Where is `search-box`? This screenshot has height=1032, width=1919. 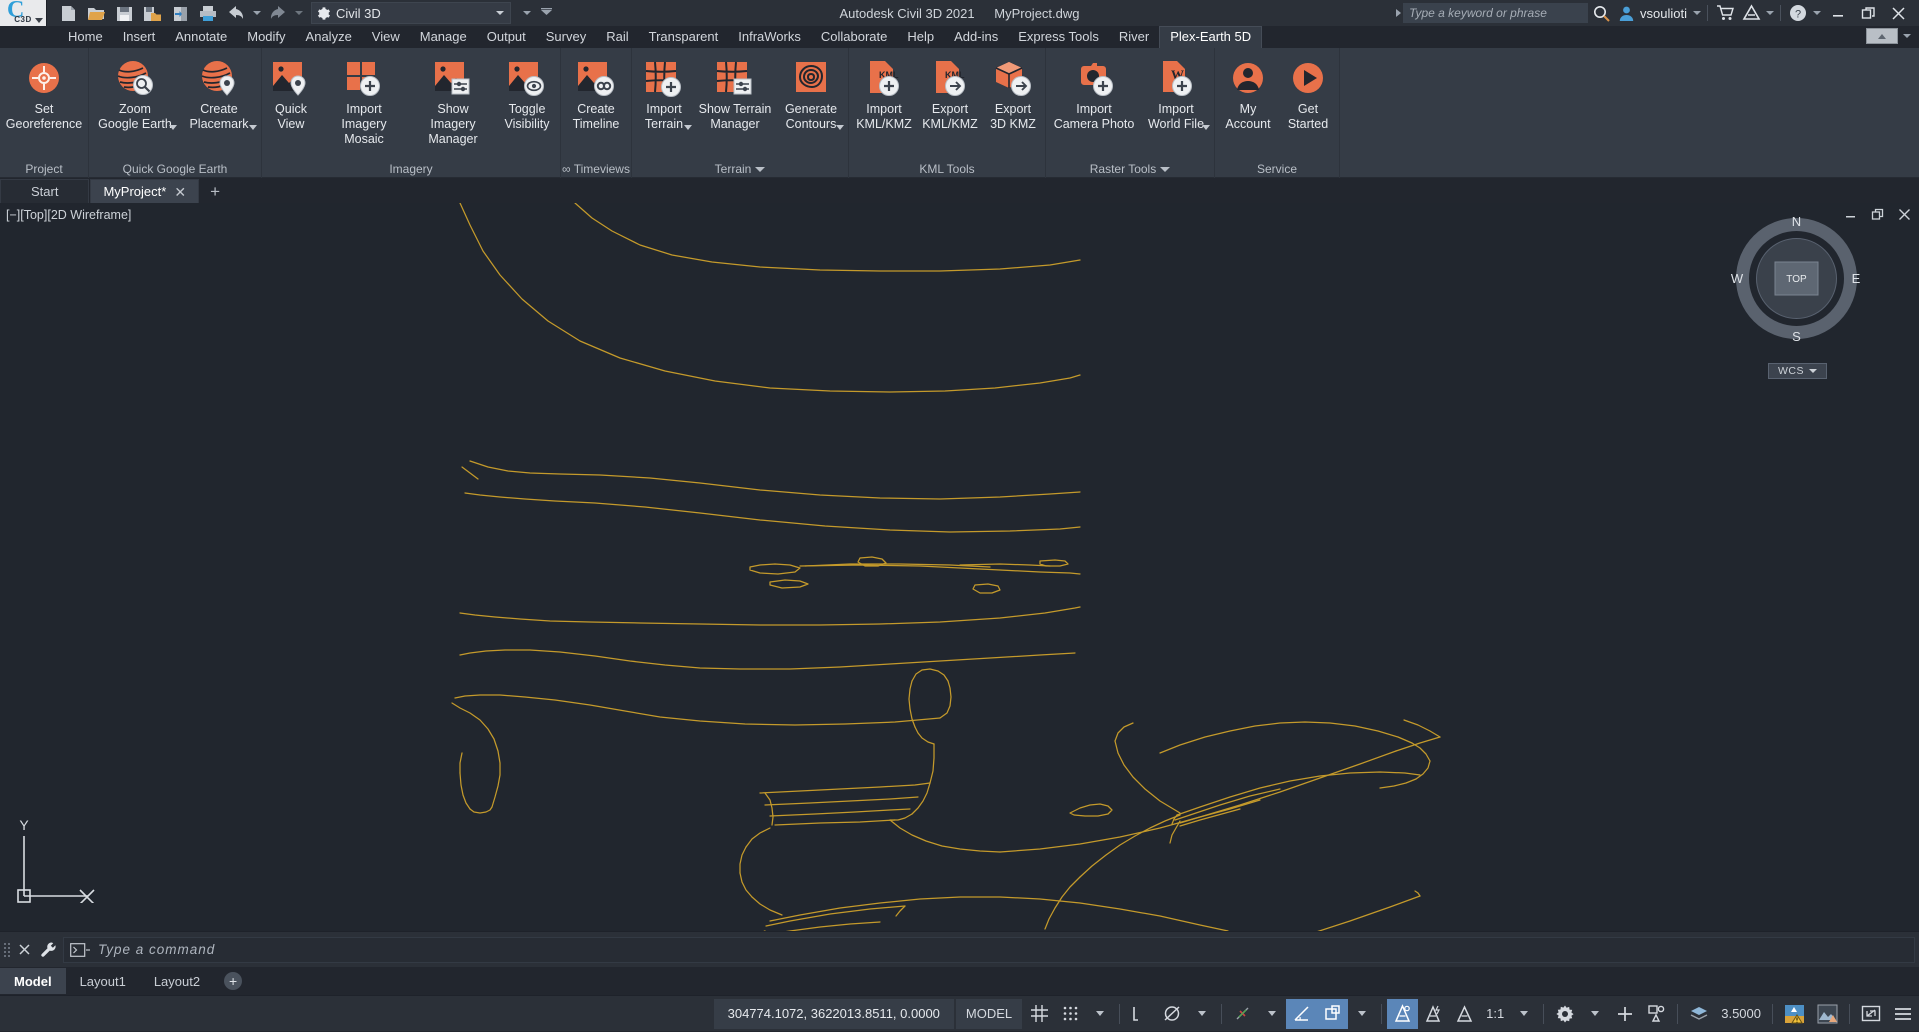 search-box is located at coordinates (1496, 13).